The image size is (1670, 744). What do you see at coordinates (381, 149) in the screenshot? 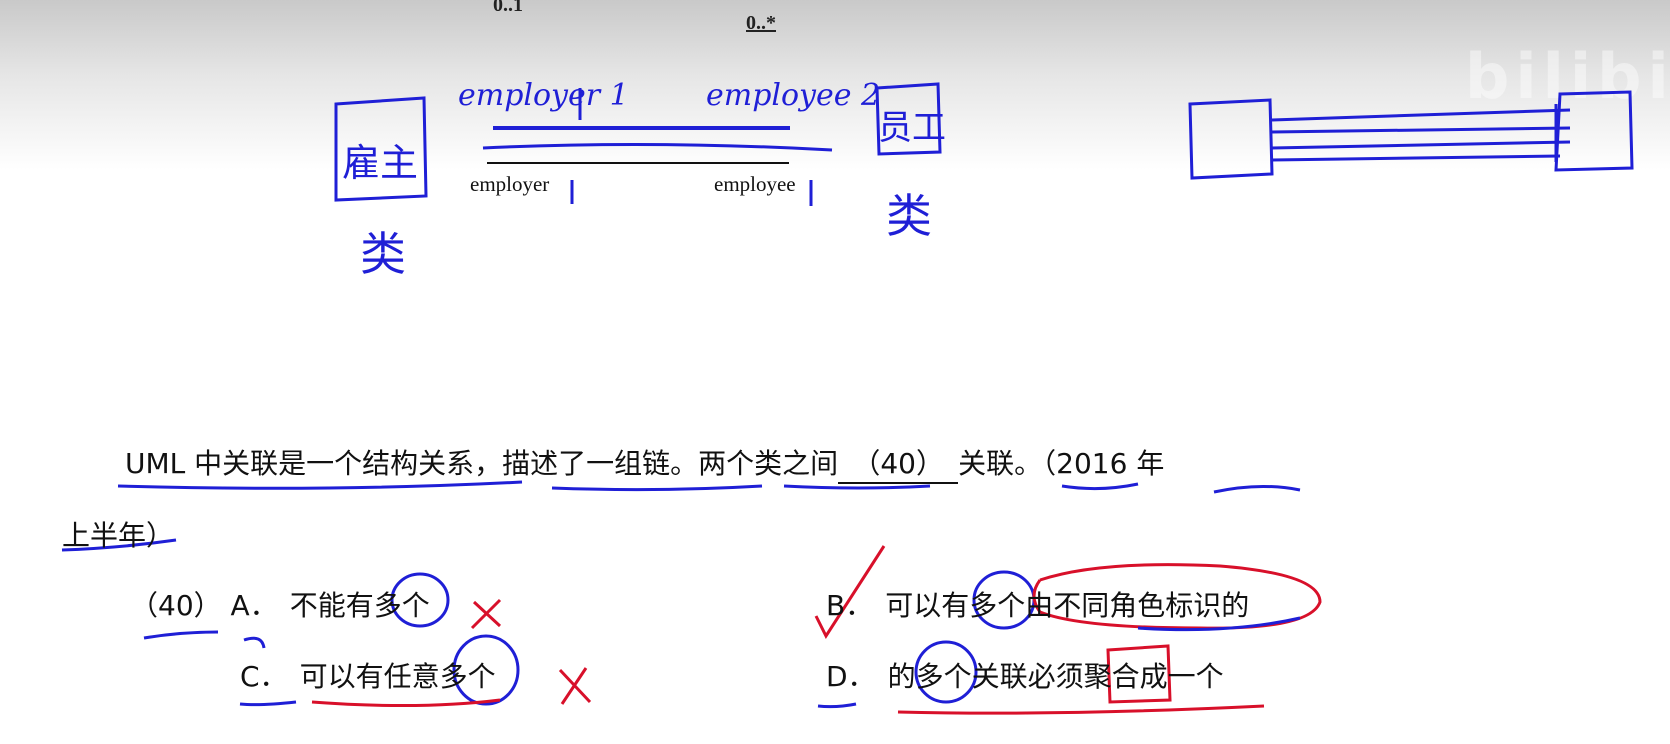
I see `class-box-employer` at bounding box center [381, 149].